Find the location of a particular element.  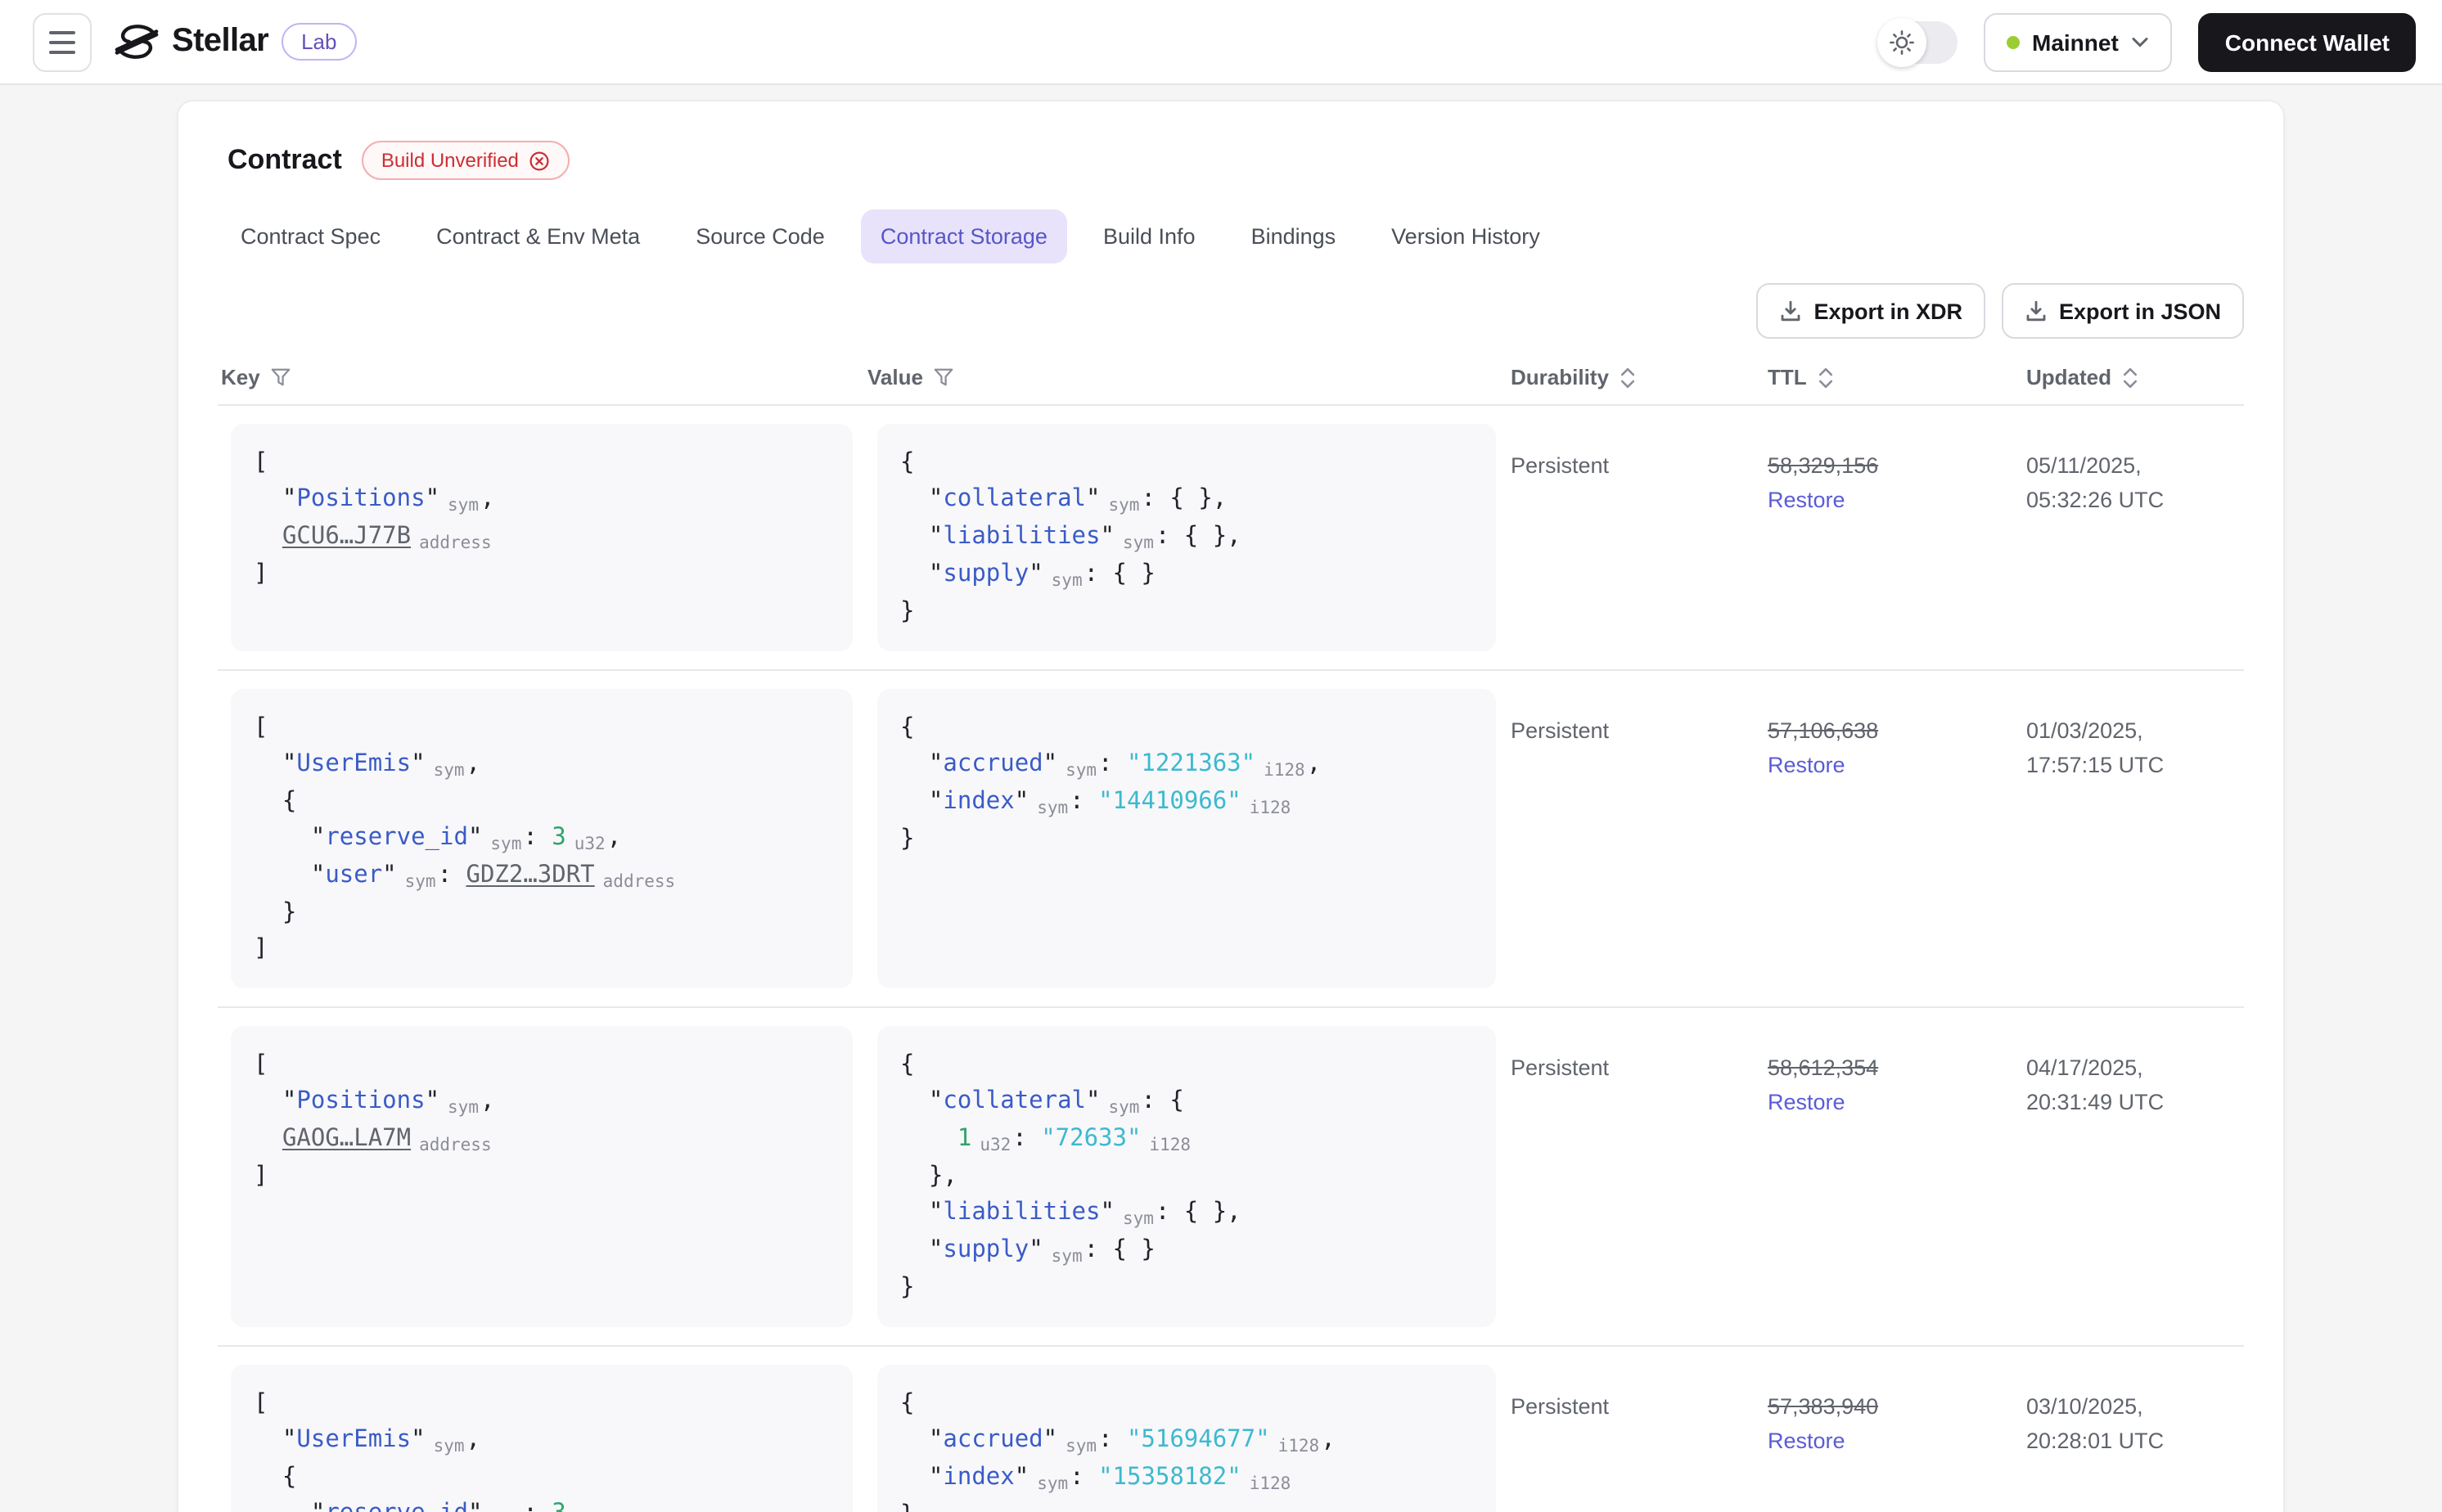

ttl-cell: 58,329,156 Restore is located at coordinates (1893, 537).